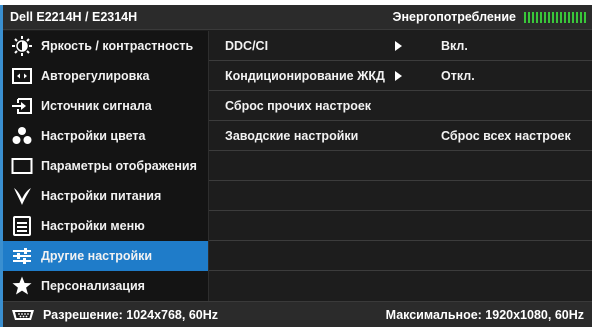  Describe the element at coordinates (247, 46) in the screenshot. I see `setting-label: DDC/CI` at that location.